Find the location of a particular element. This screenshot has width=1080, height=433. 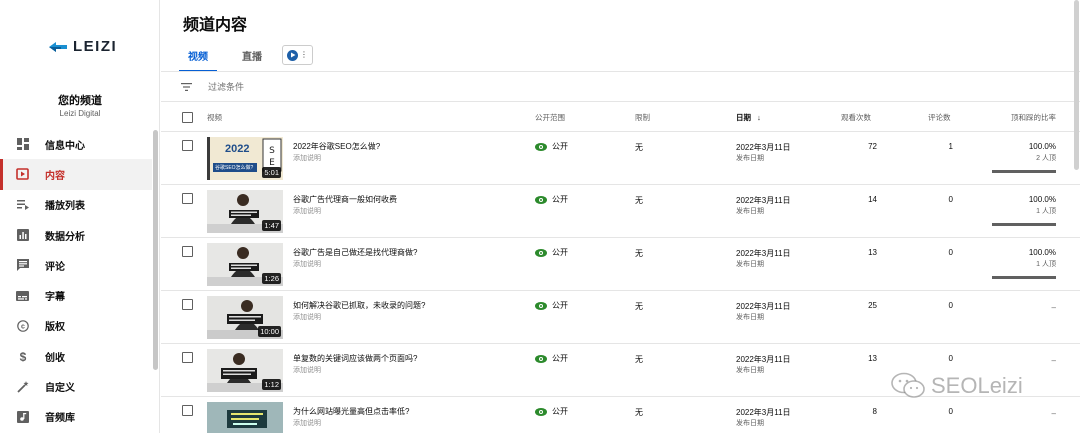

video-thumbnail is located at coordinates (245, 417).